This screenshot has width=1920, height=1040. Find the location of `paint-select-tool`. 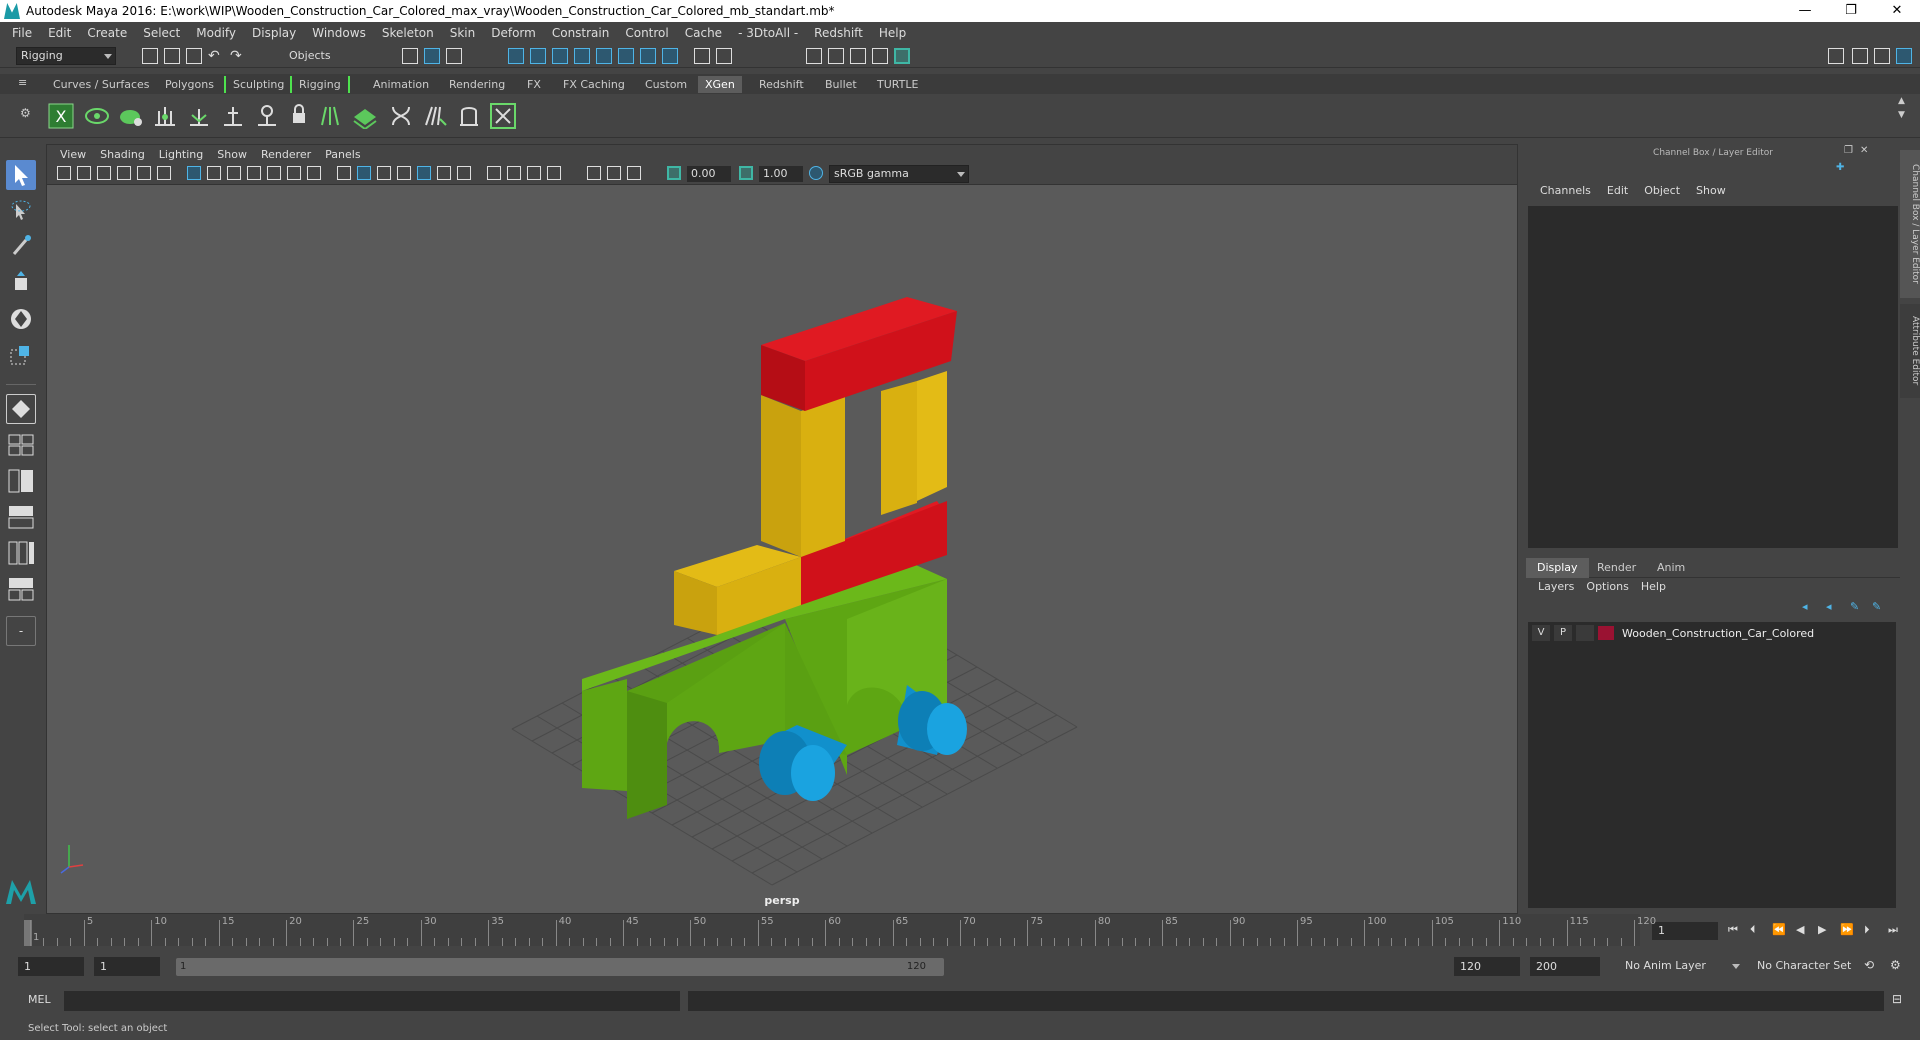

paint-select-tool is located at coordinates (21, 247).